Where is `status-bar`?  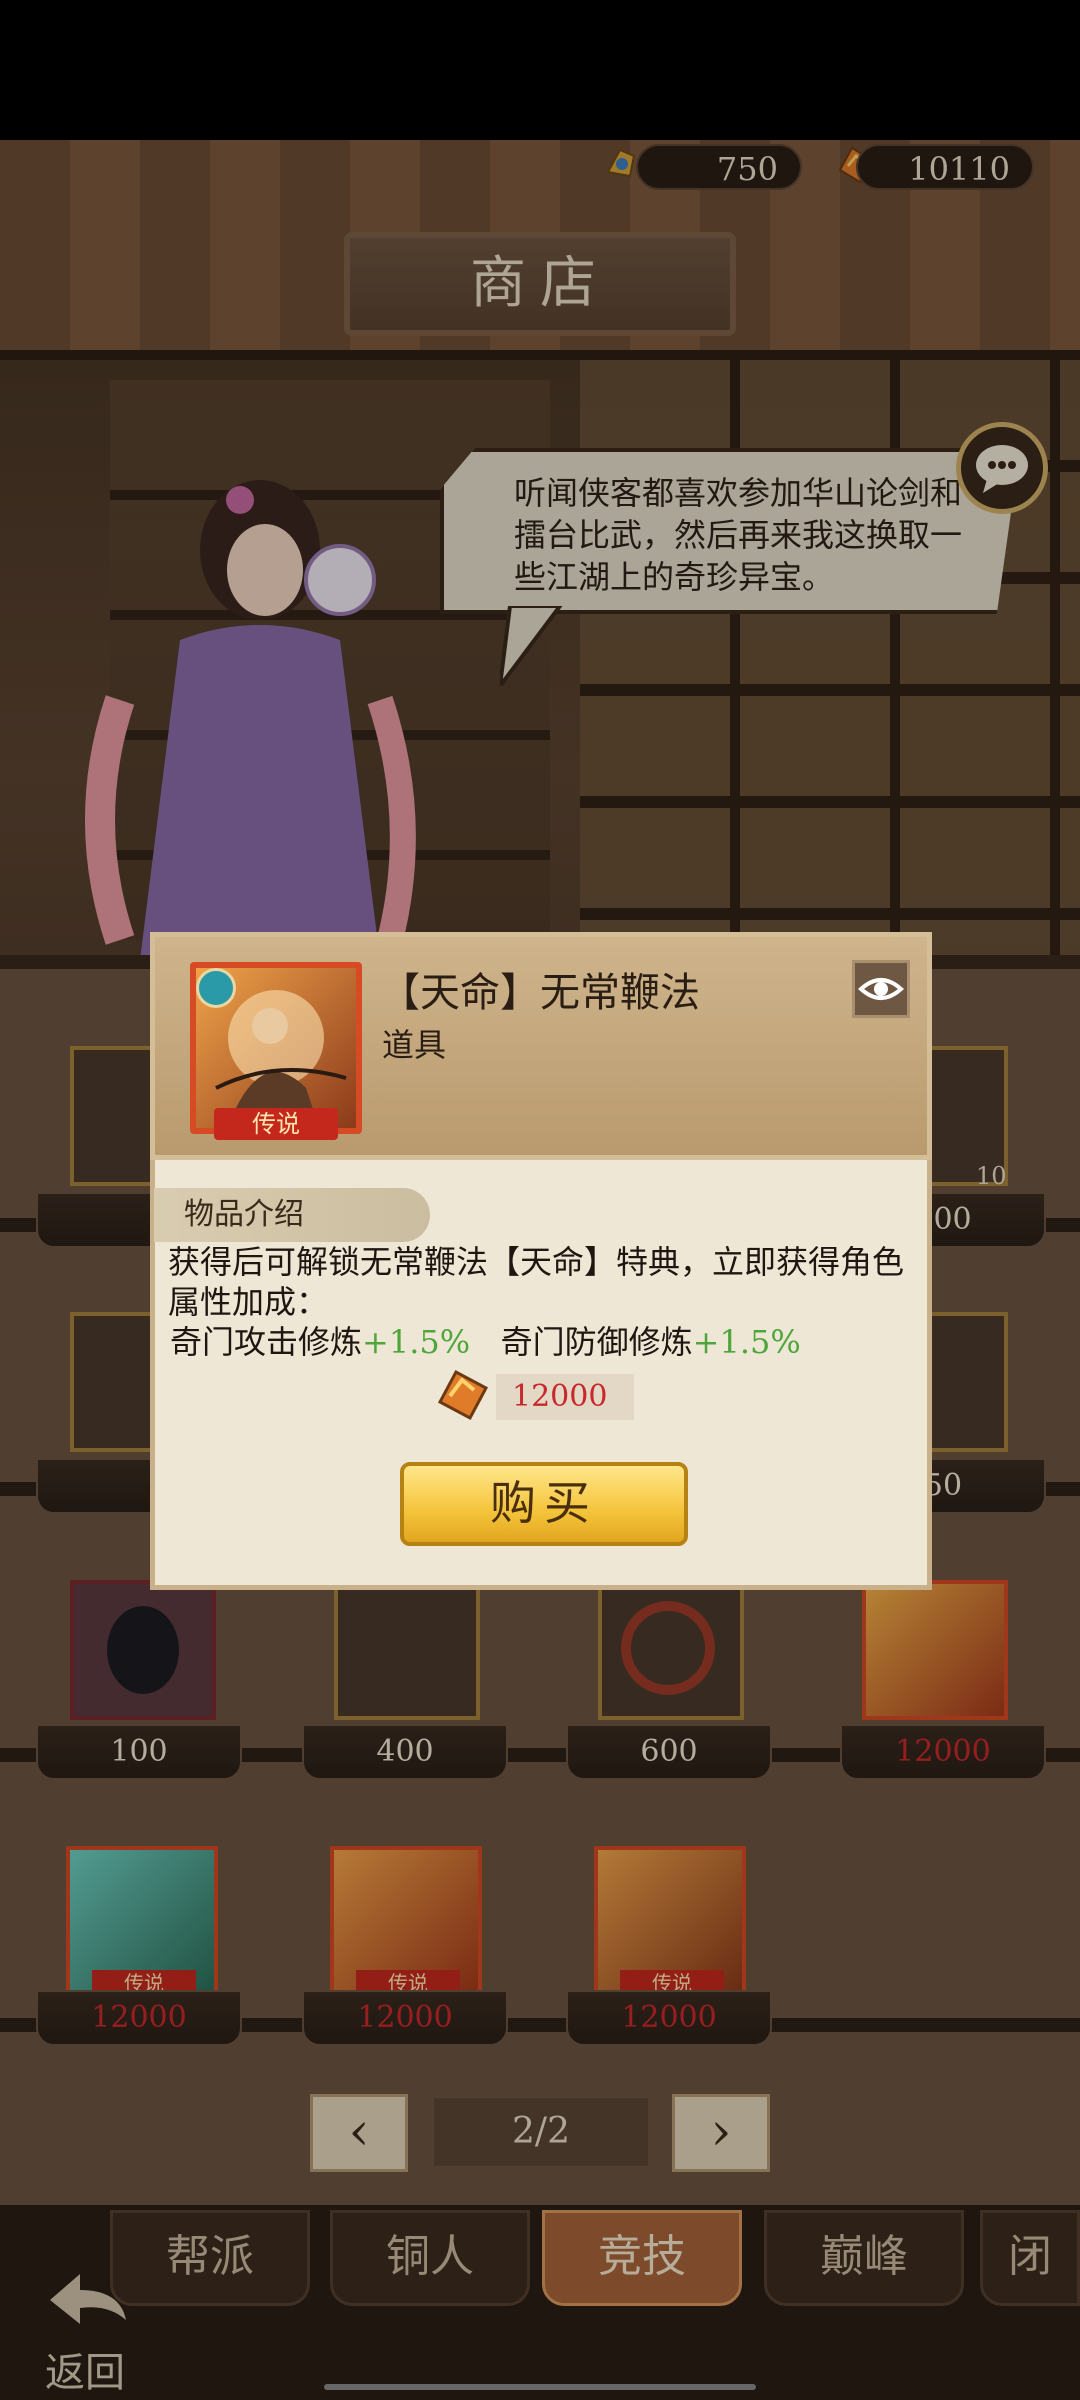
status-bar is located at coordinates (540, 70).